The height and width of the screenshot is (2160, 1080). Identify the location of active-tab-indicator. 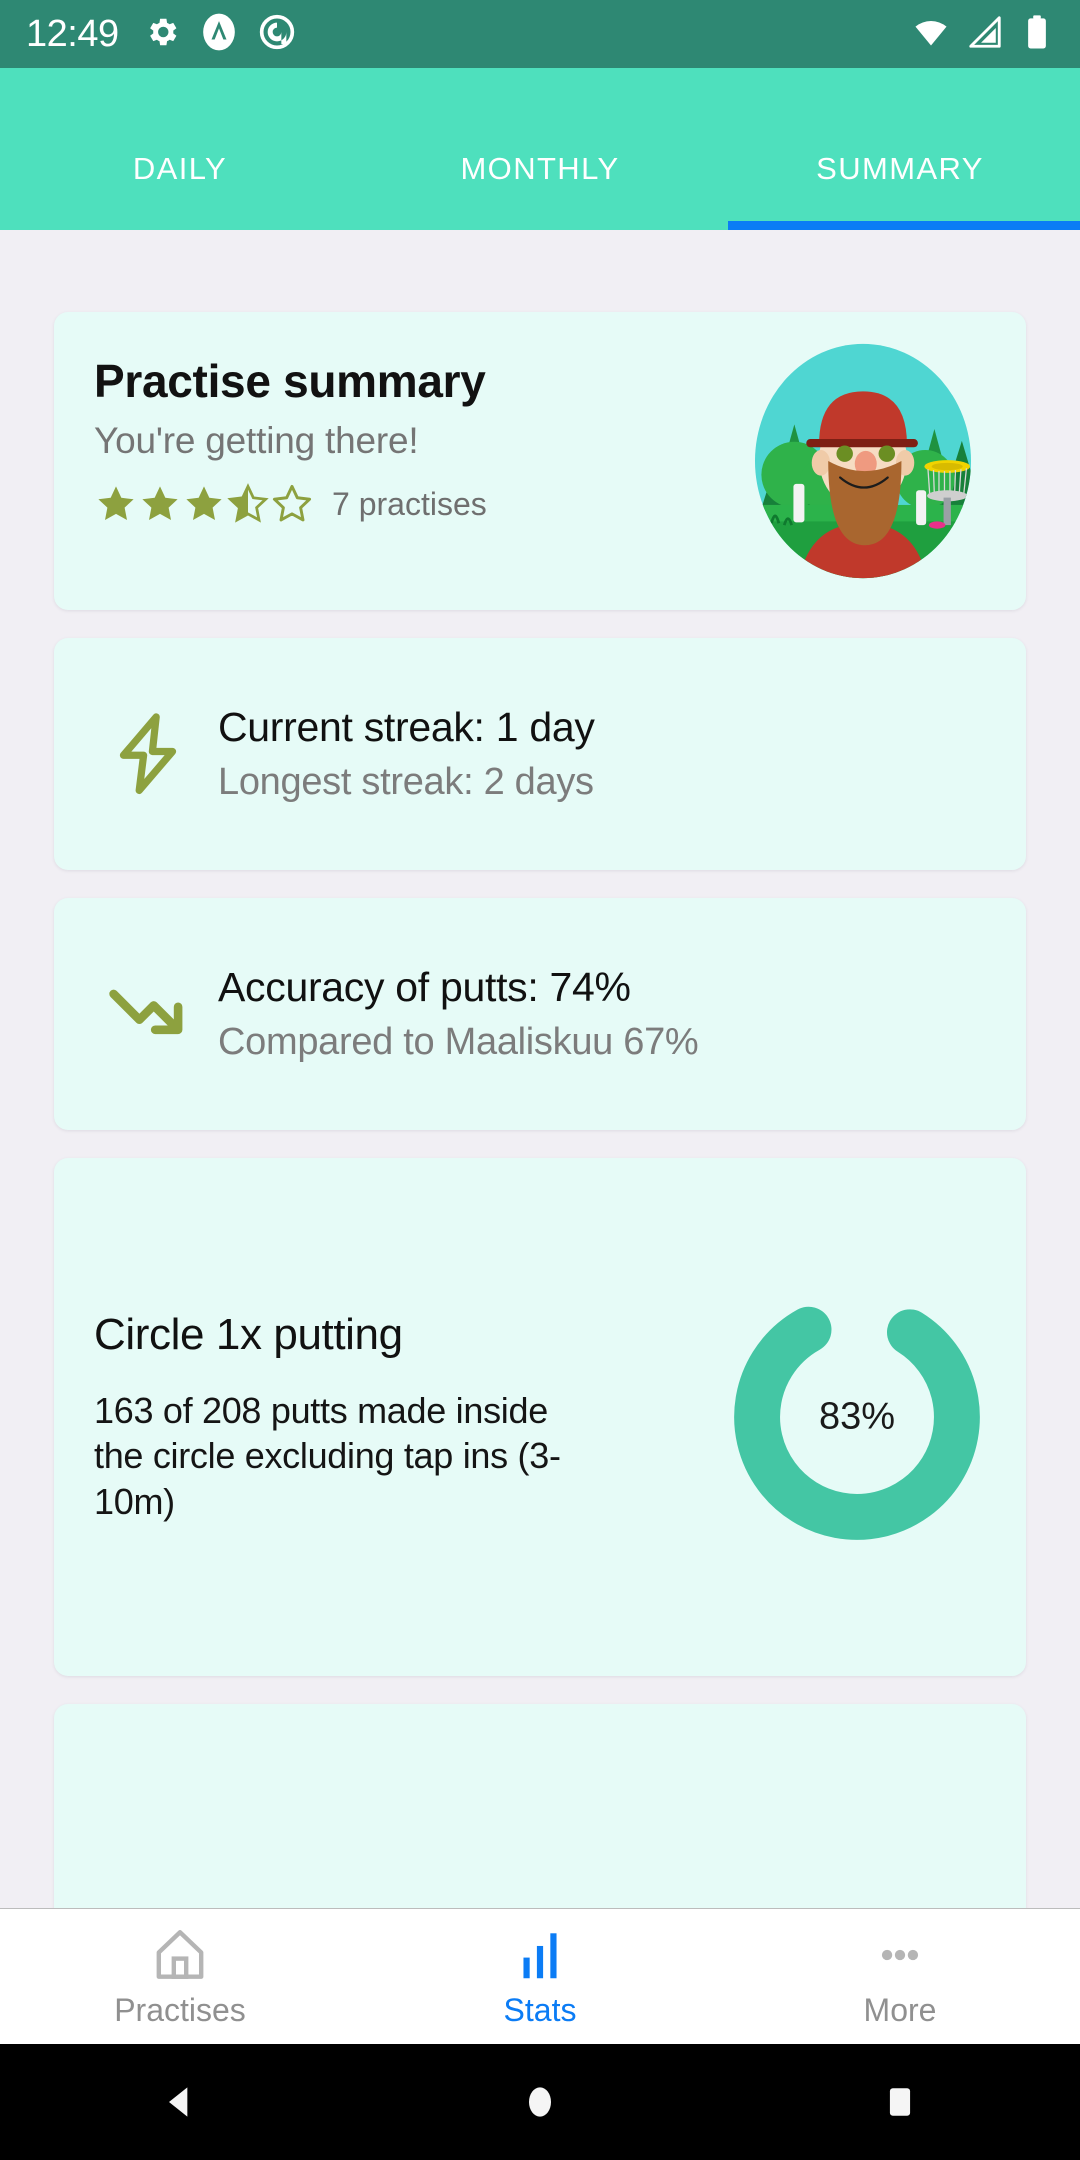
(904, 225).